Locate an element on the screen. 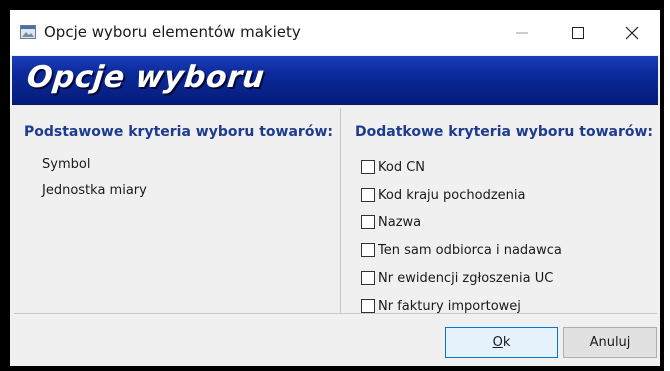 This screenshot has height=371, width=670. maximize-button is located at coordinates (578, 32).